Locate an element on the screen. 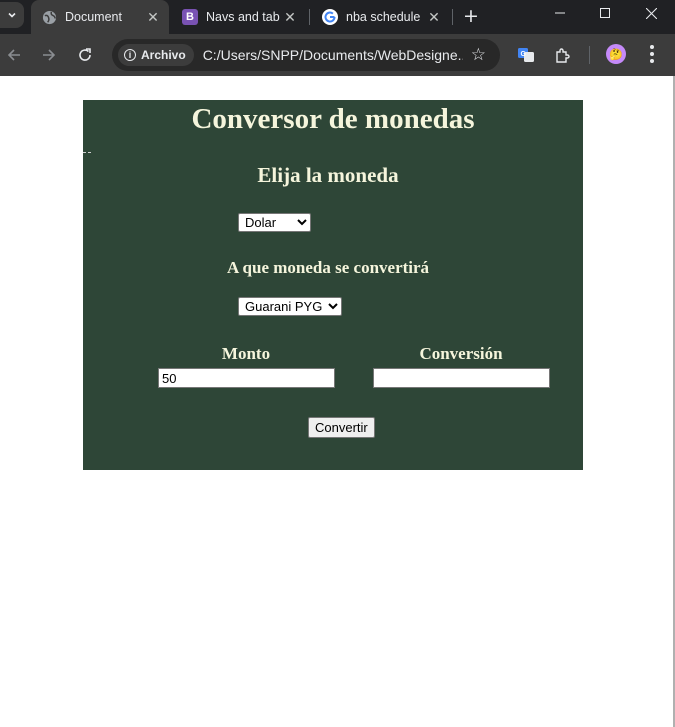 The height and width of the screenshot is (727, 675). conversion-output is located at coordinates (461, 378).